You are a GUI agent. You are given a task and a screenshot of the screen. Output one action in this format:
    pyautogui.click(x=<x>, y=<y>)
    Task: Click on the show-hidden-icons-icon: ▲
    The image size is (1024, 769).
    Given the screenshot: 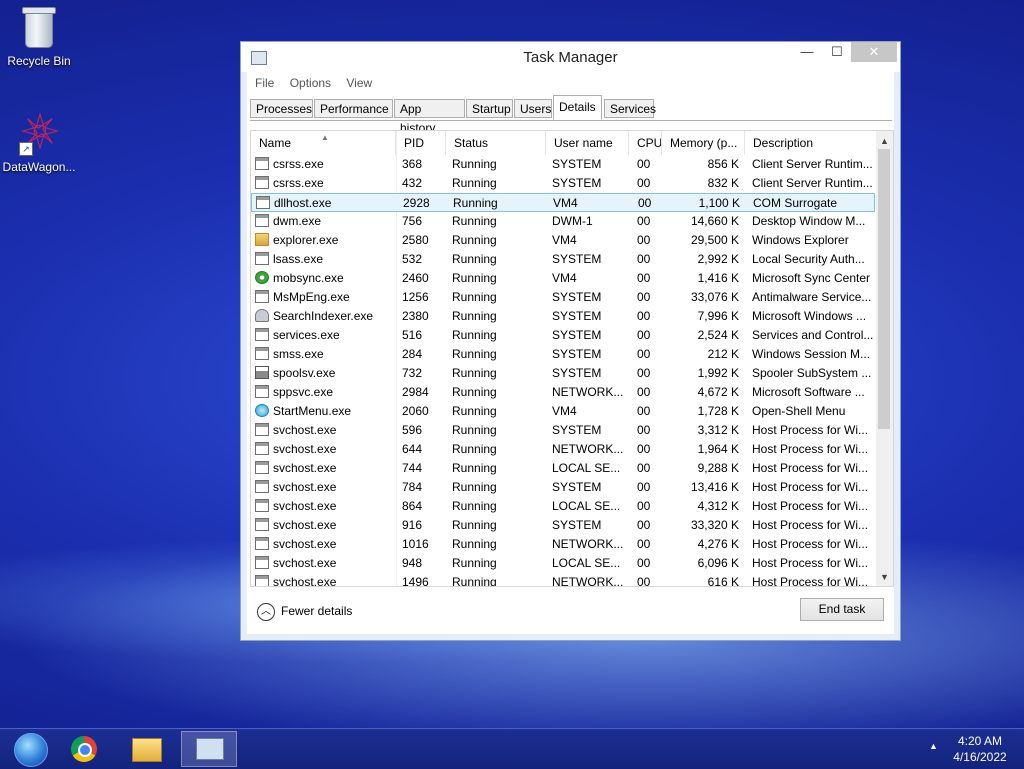 What is the action you would take?
    pyautogui.click(x=933, y=746)
    